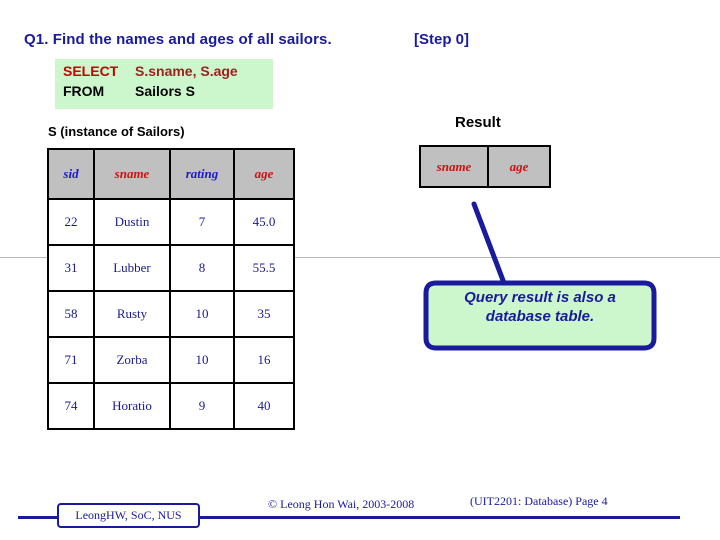 This screenshot has width=720, height=540. Describe the element at coordinates (71, 406) in the screenshot. I see `cell-sid: 74` at that location.